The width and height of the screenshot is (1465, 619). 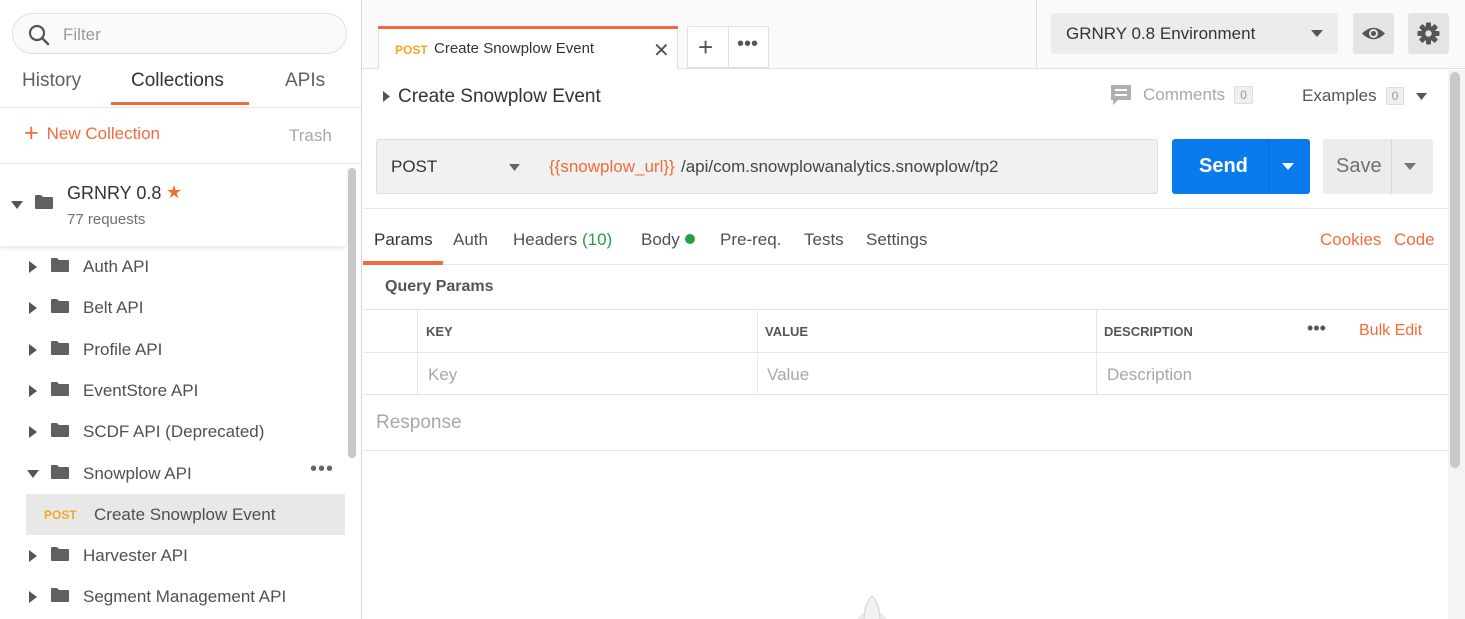 I want to click on tab-apis: APIs, so click(x=305, y=81).